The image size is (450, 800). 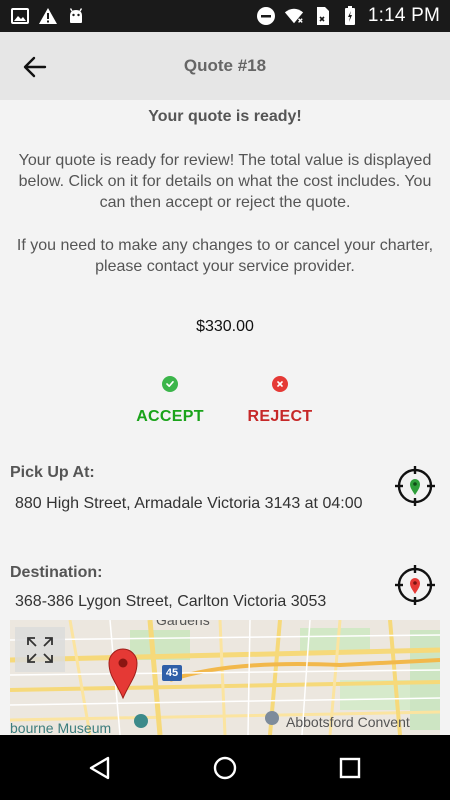 What do you see at coordinates (170, 401) in the screenshot?
I see `accept-button: ACCEPT` at bounding box center [170, 401].